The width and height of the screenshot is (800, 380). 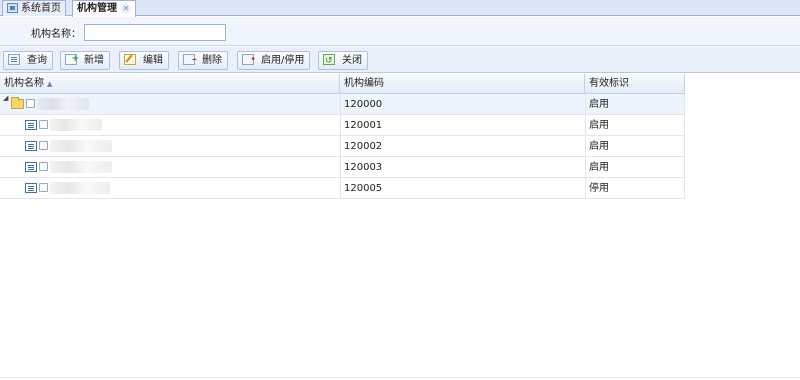 I want to click on org-code: 120000, so click(x=363, y=104).